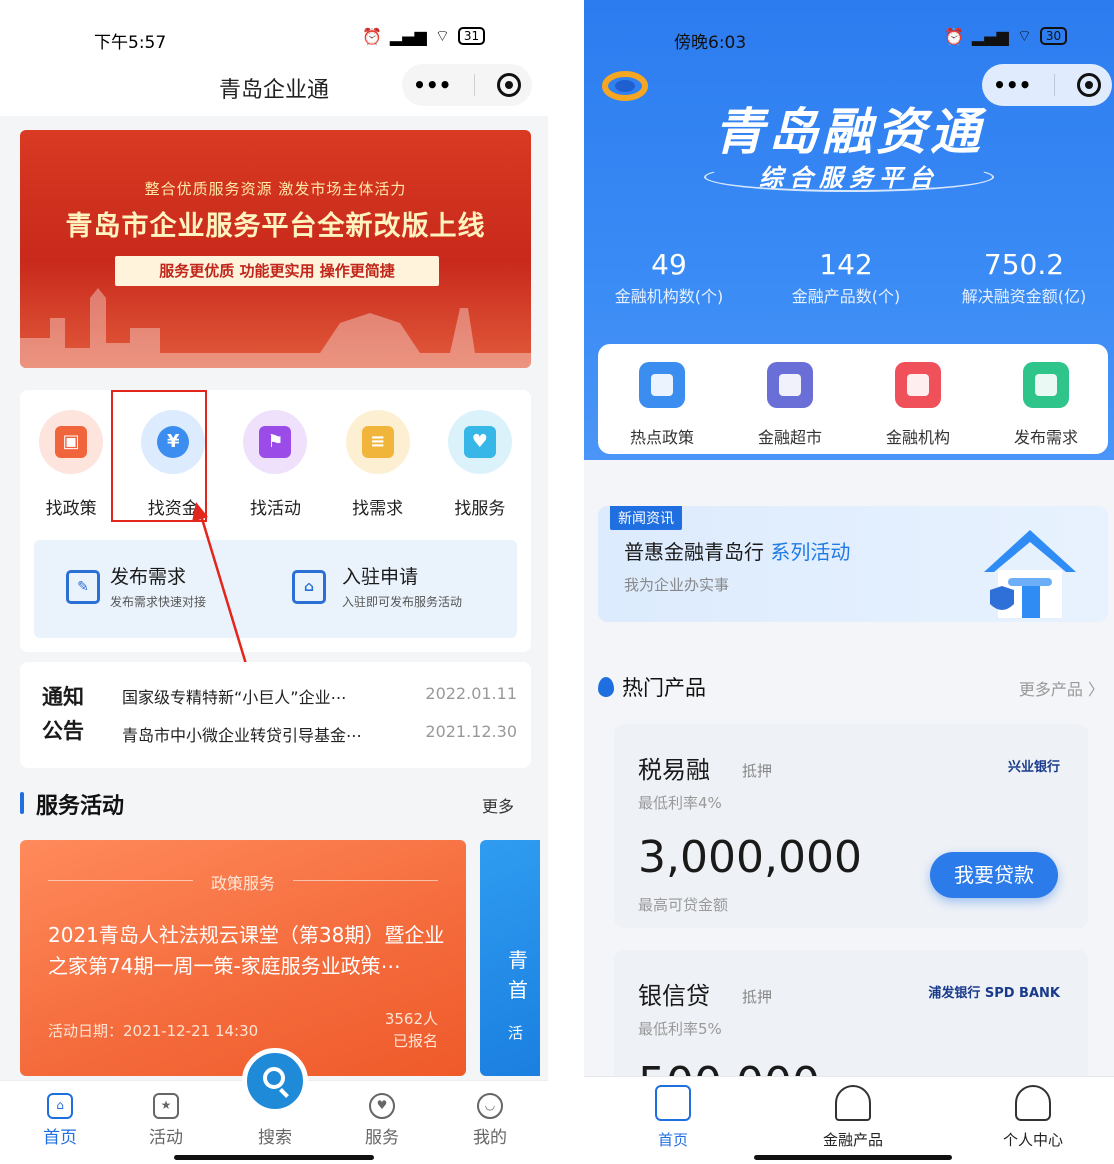  What do you see at coordinates (490, 1106) in the screenshot?
I see `profile-icon: ◡` at bounding box center [490, 1106].